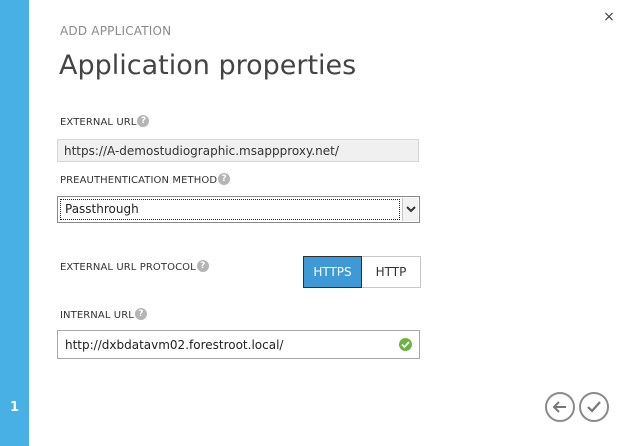 This screenshot has width=628, height=446. Describe the element at coordinates (139, 180) in the screenshot. I see `preauth-label-text: PREAUTHENTICATION METHOD` at that location.